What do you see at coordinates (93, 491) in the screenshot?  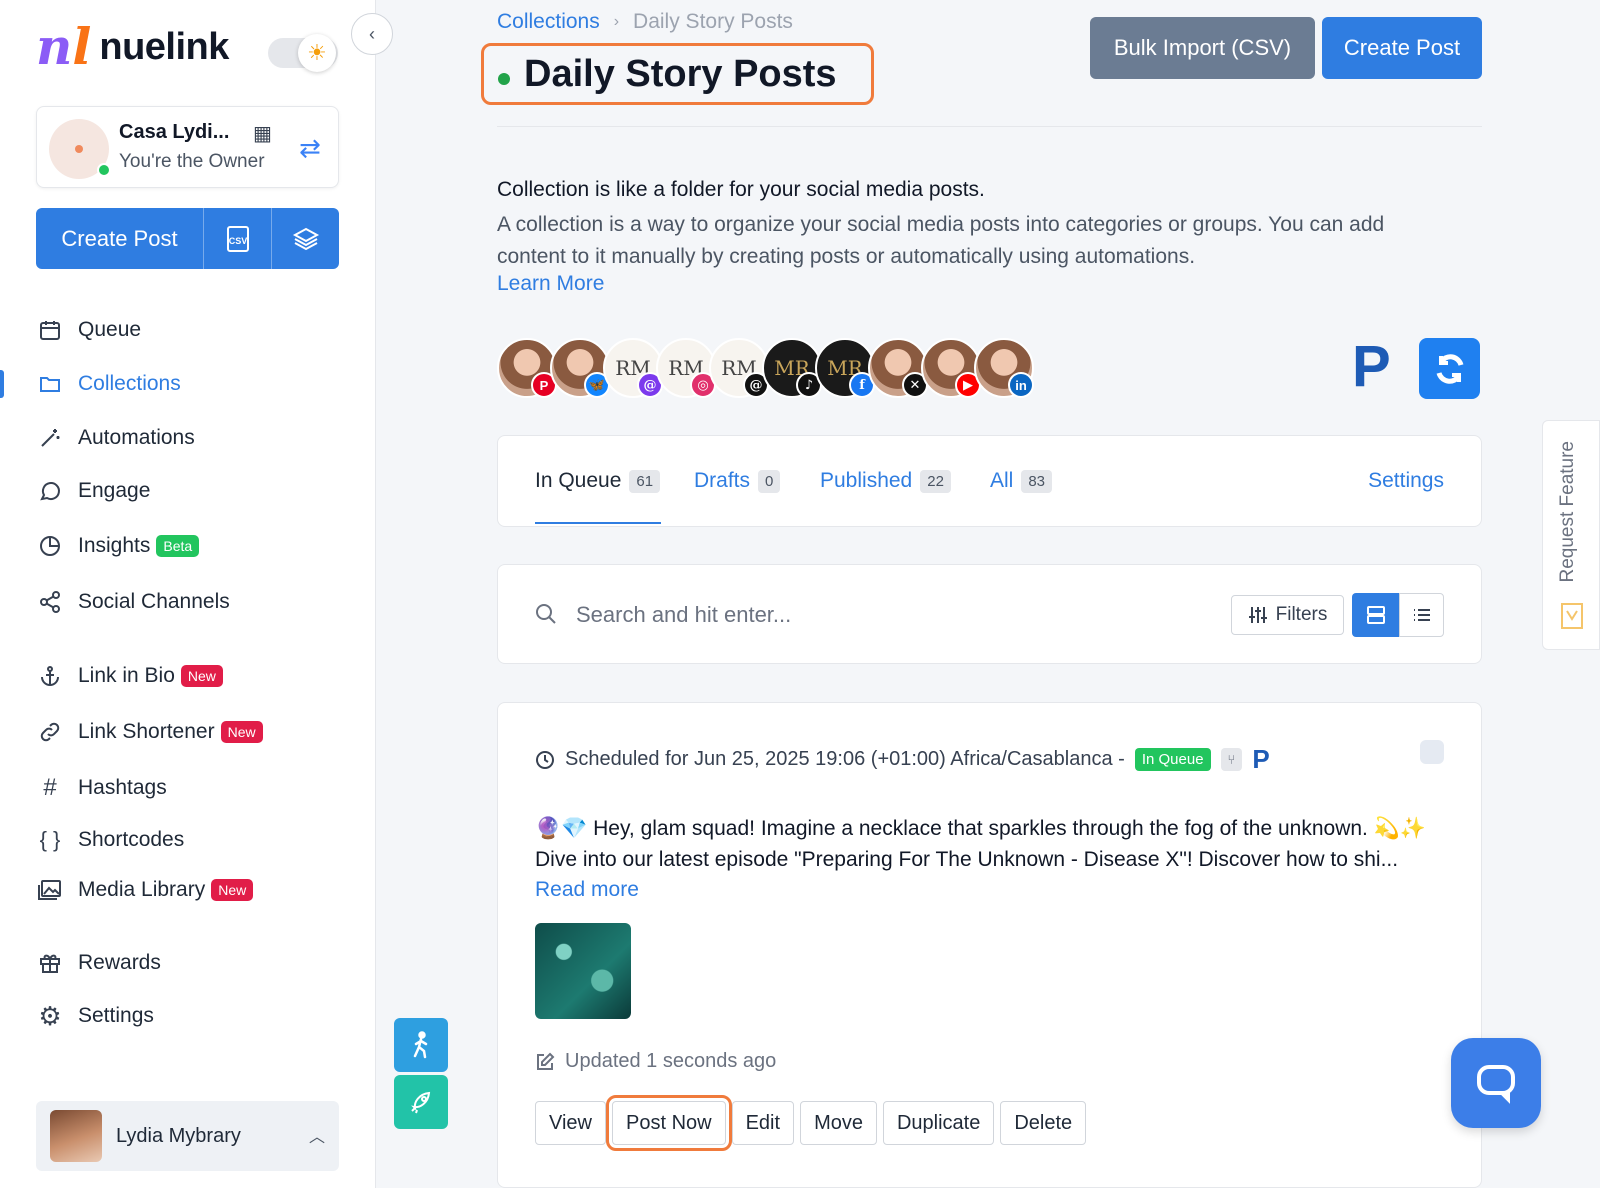 I see `sidebar-item-engage: Engage` at bounding box center [93, 491].